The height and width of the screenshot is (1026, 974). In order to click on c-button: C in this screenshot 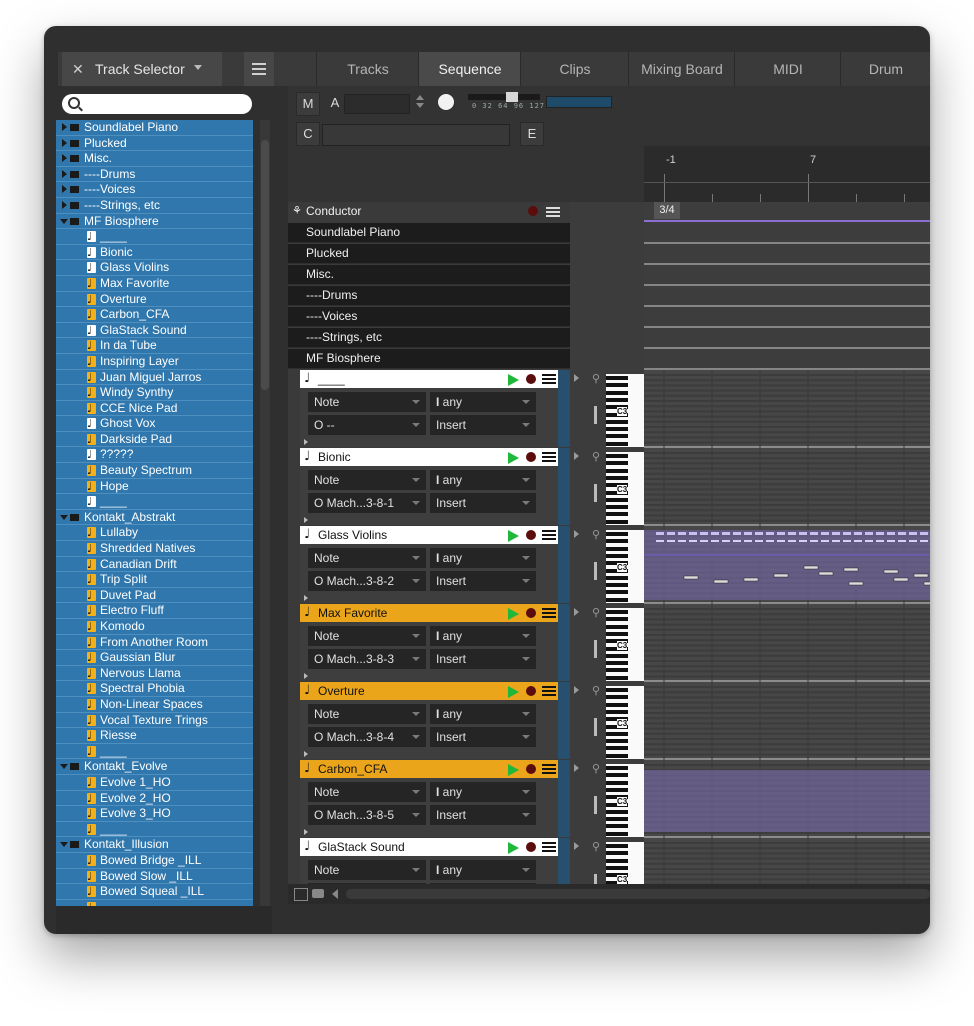, I will do `click(308, 134)`.